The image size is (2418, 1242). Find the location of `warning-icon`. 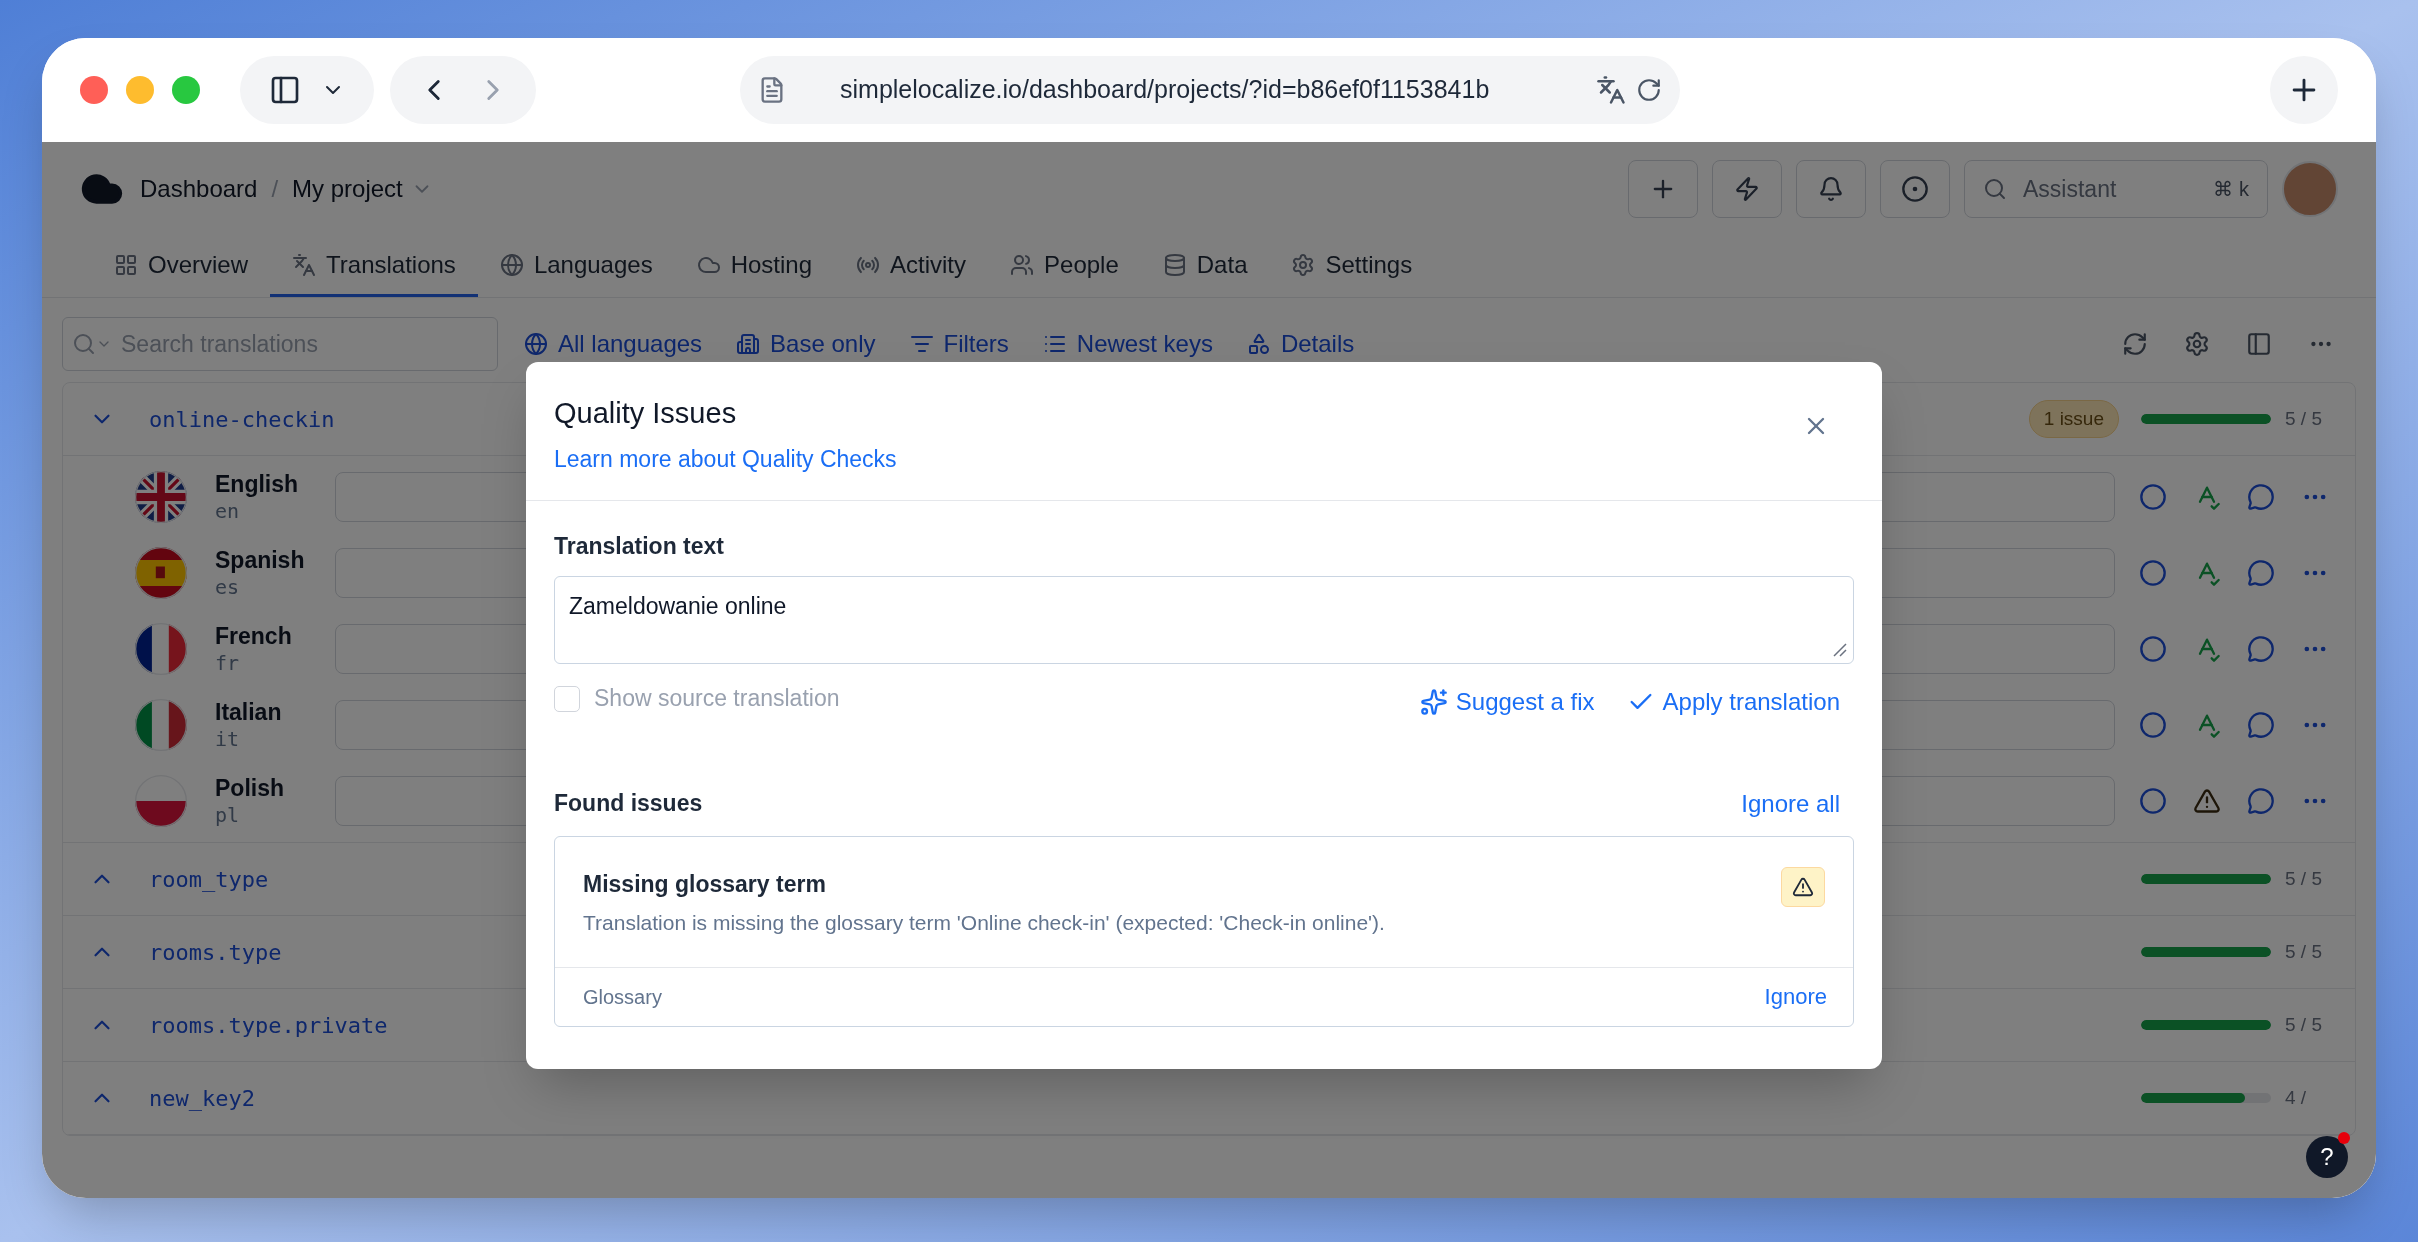

warning-icon is located at coordinates (2207, 801).